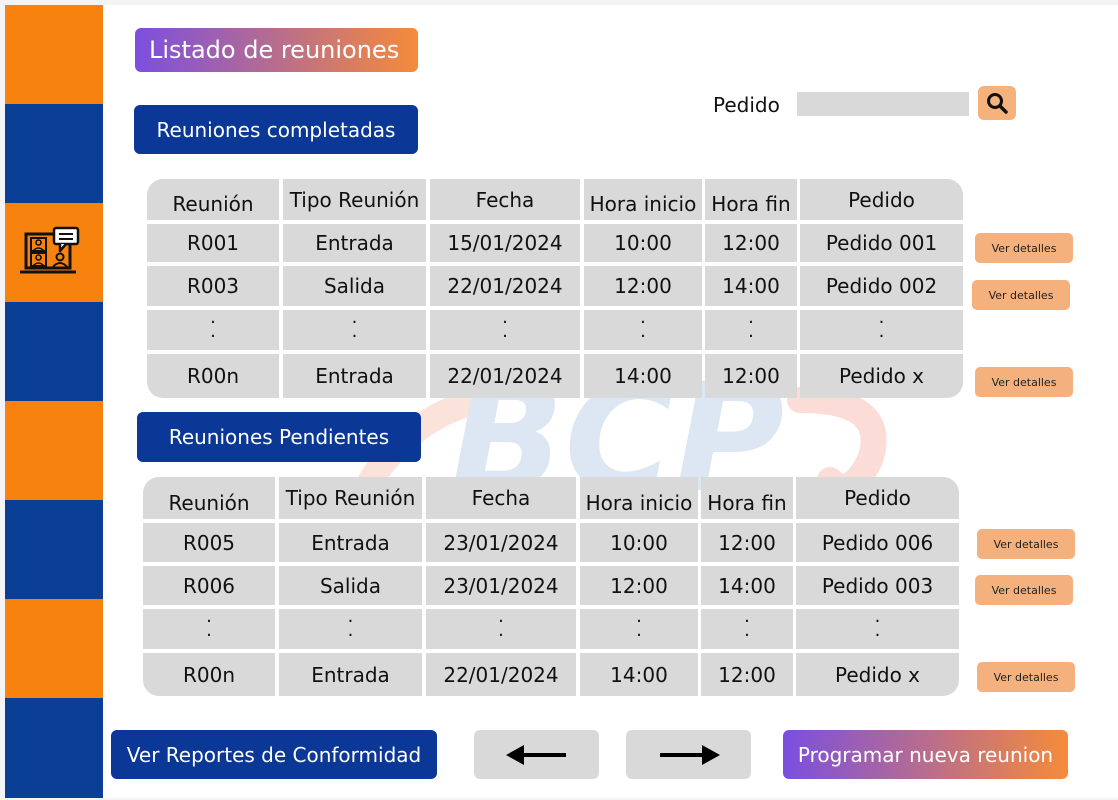 The image size is (1118, 800). I want to click on table-cell: R006, so click(209, 585).